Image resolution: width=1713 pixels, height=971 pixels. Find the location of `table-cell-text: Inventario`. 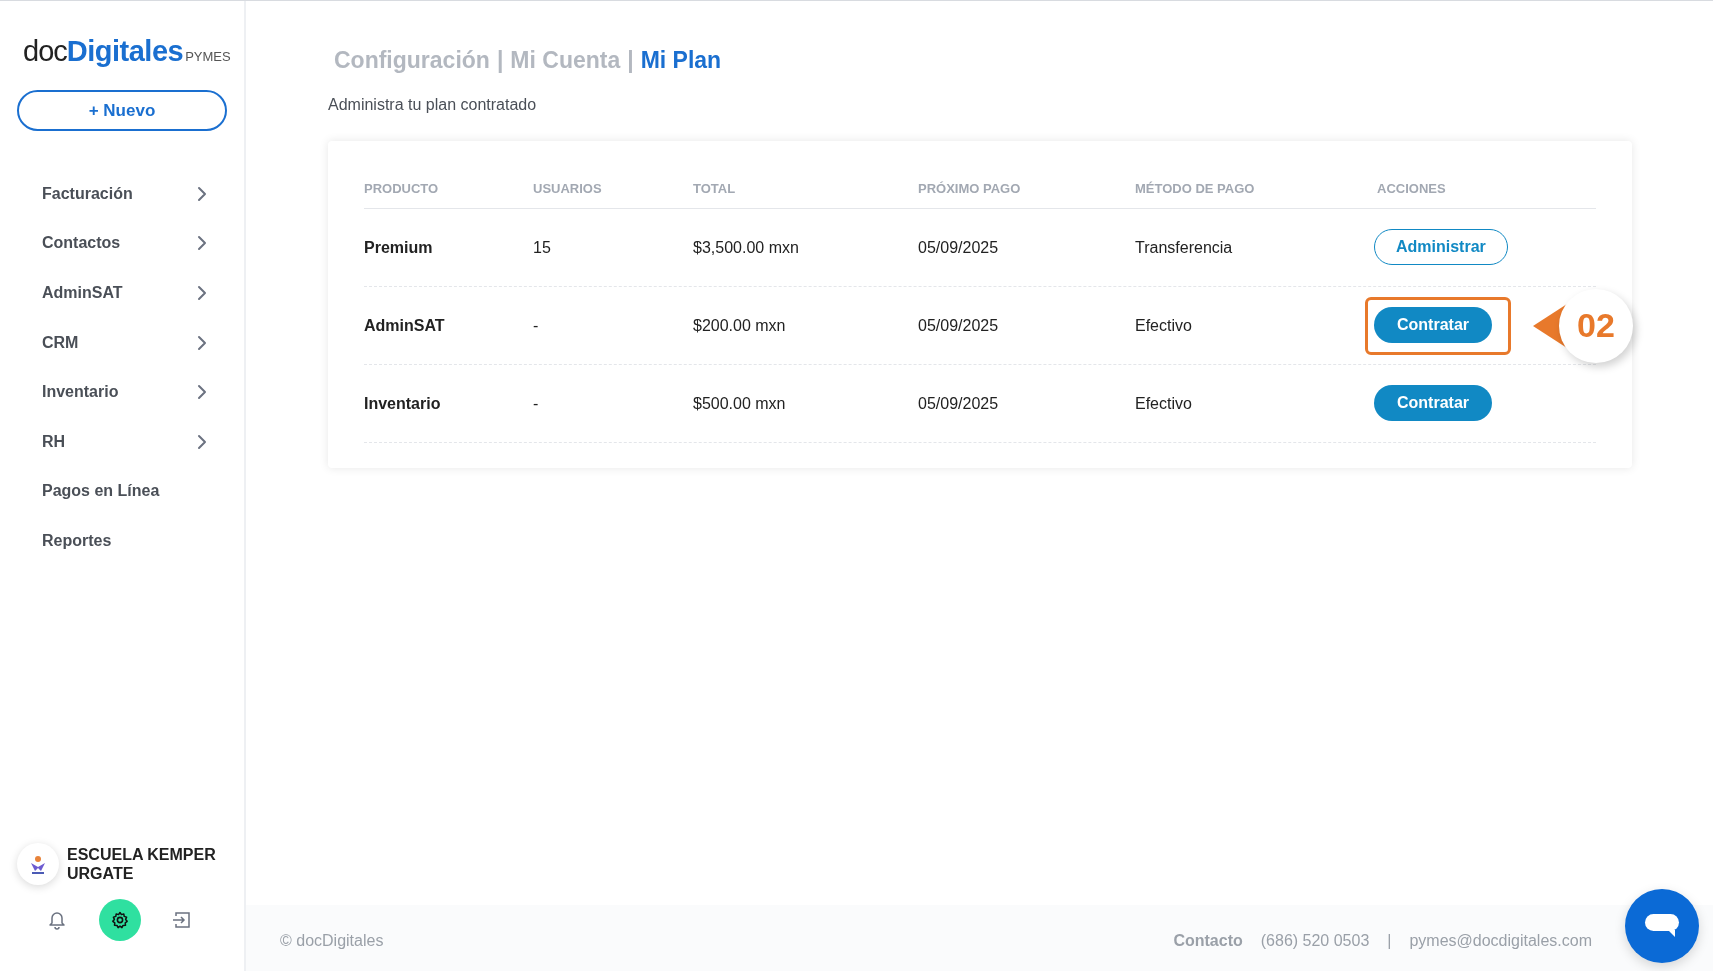

table-cell-text: Inventario is located at coordinates (403, 403).